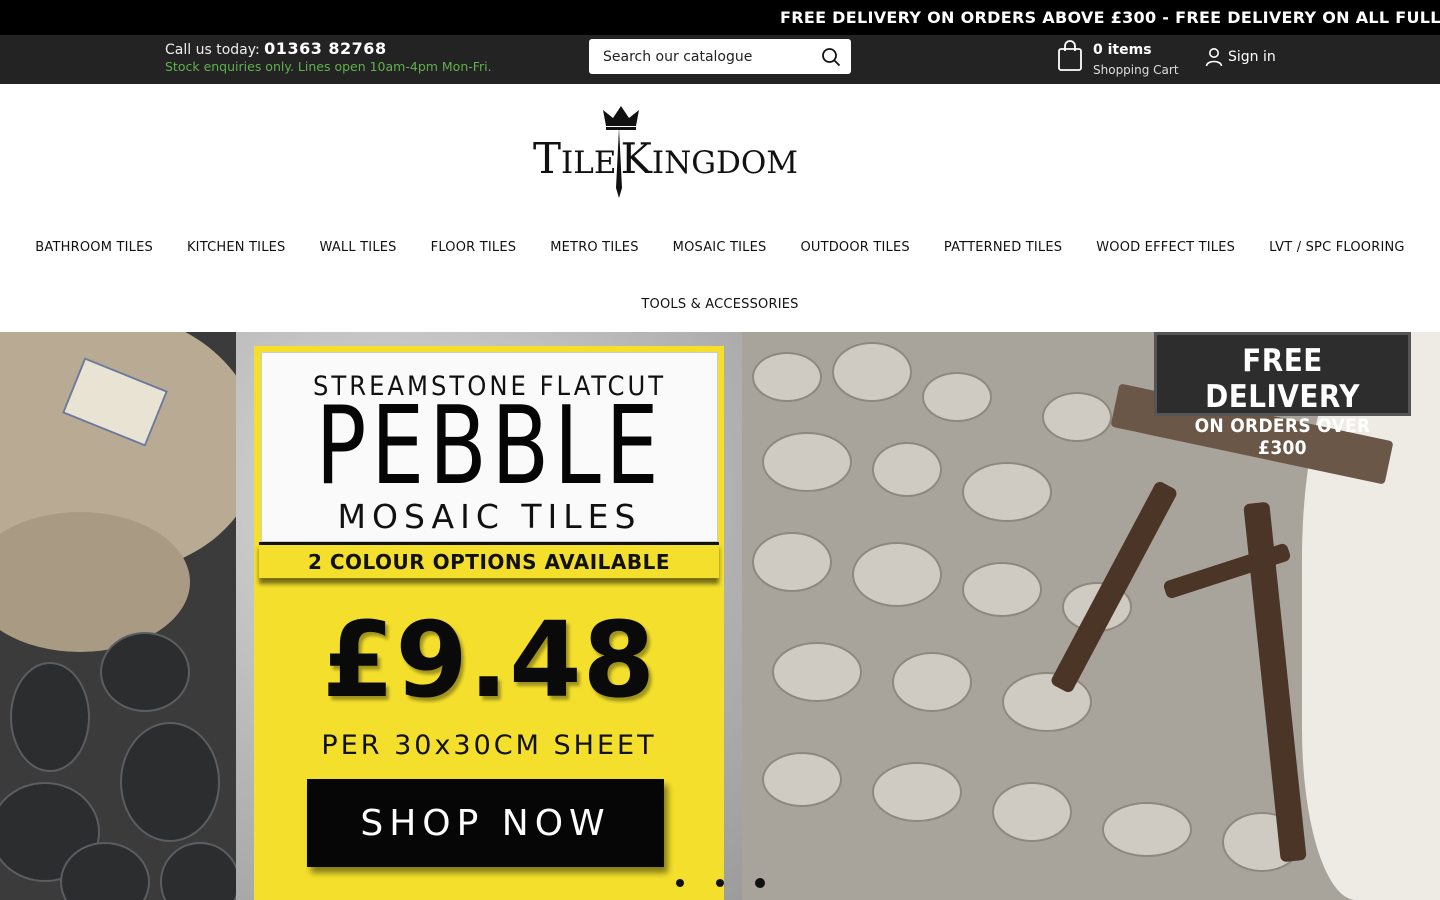 This screenshot has width=1440, height=900. What do you see at coordinates (325, 48) in the screenshot?
I see `phone-number: 01363 82768` at bounding box center [325, 48].